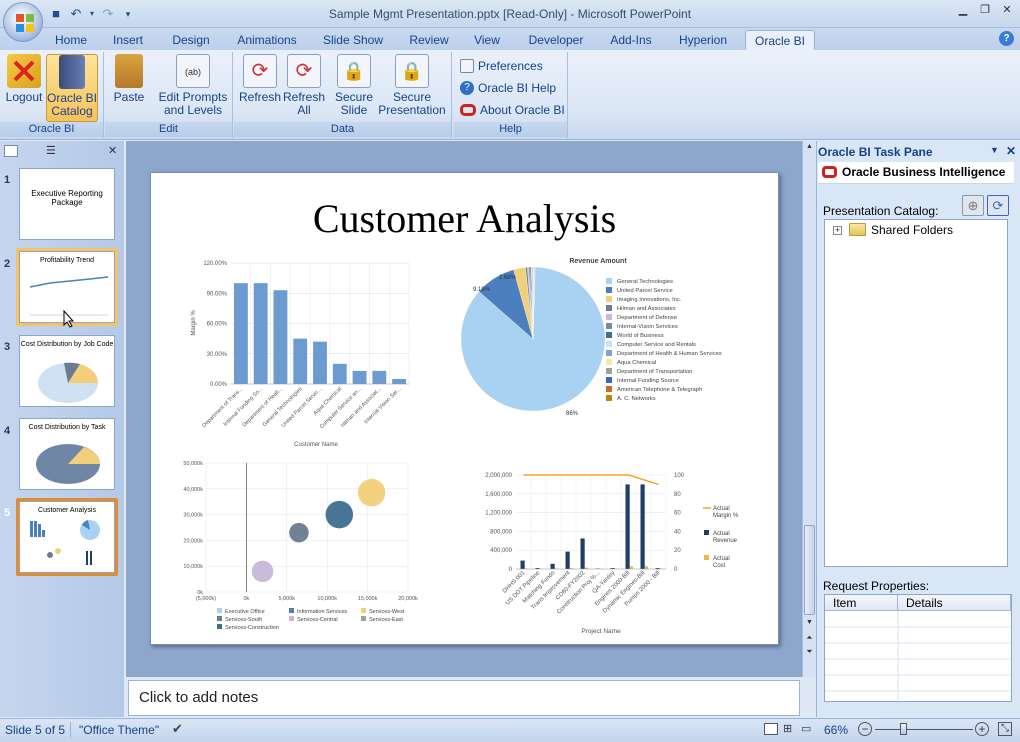  What do you see at coordinates (498, 514) in the screenshot?
I see `chart4-y-tick-label: 1,200,000` at bounding box center [498, 514].